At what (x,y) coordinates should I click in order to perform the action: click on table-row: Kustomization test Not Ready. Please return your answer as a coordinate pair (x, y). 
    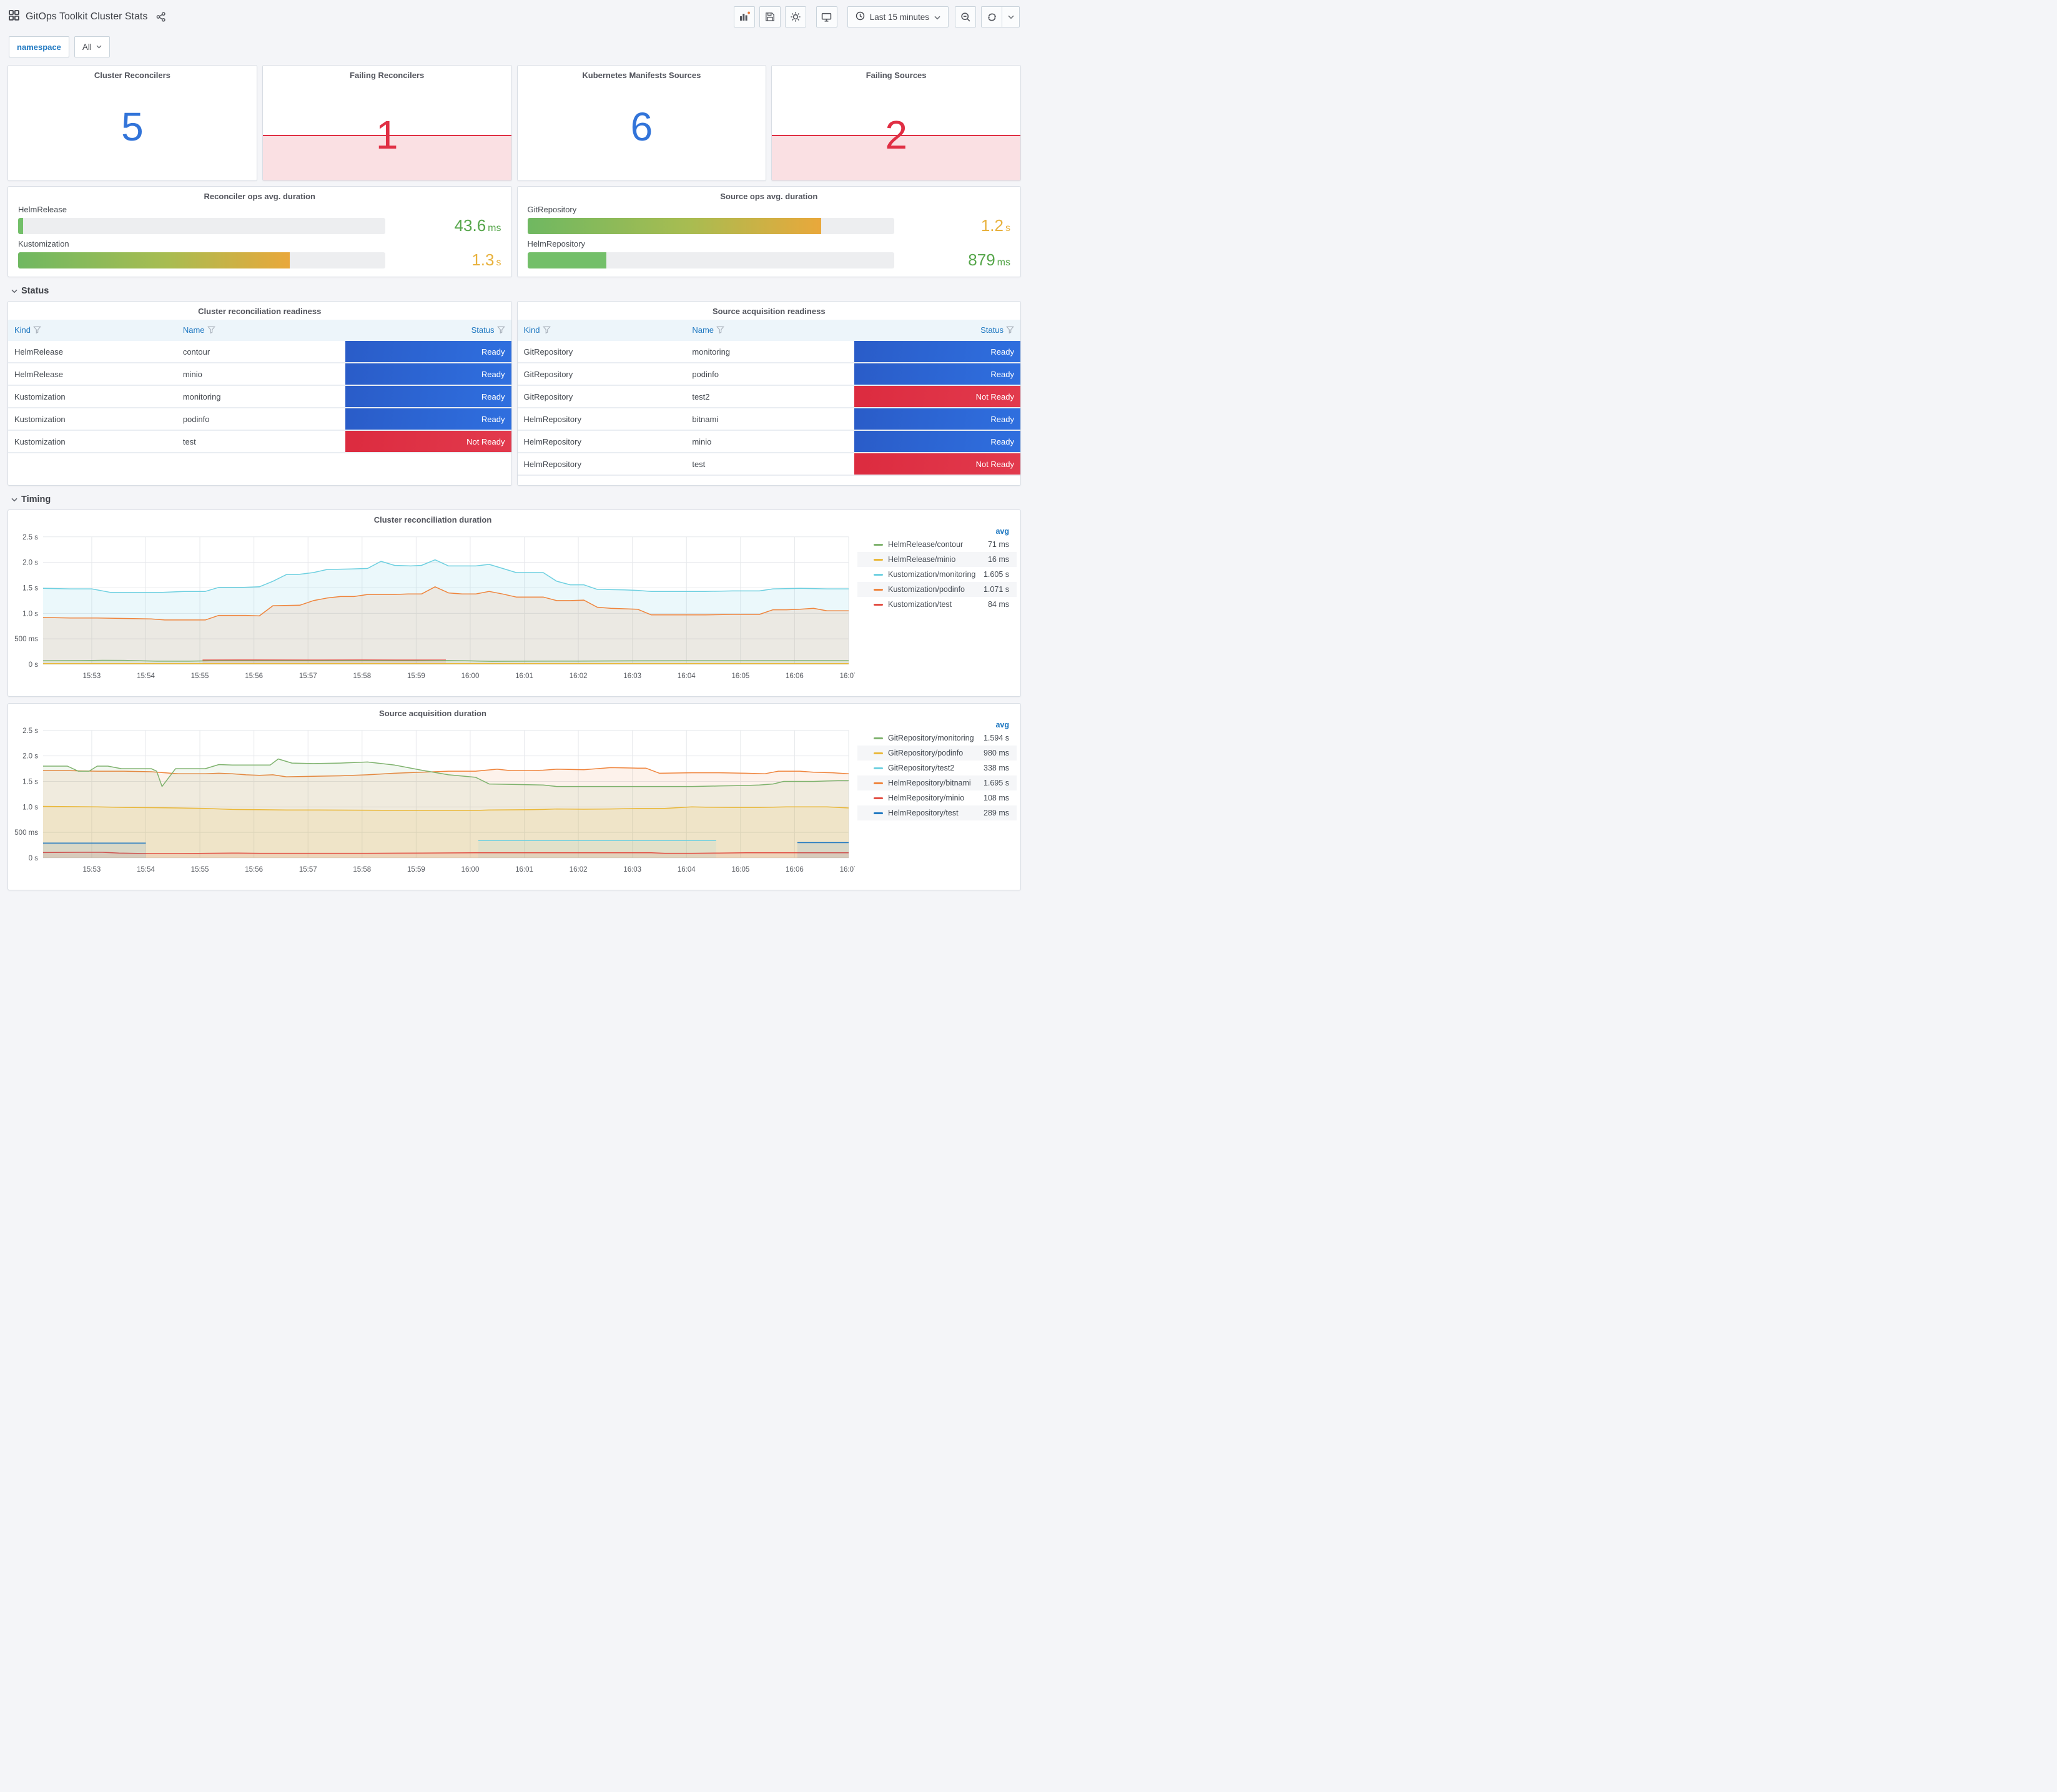
    Looking at the image, I should click on (259, 441).